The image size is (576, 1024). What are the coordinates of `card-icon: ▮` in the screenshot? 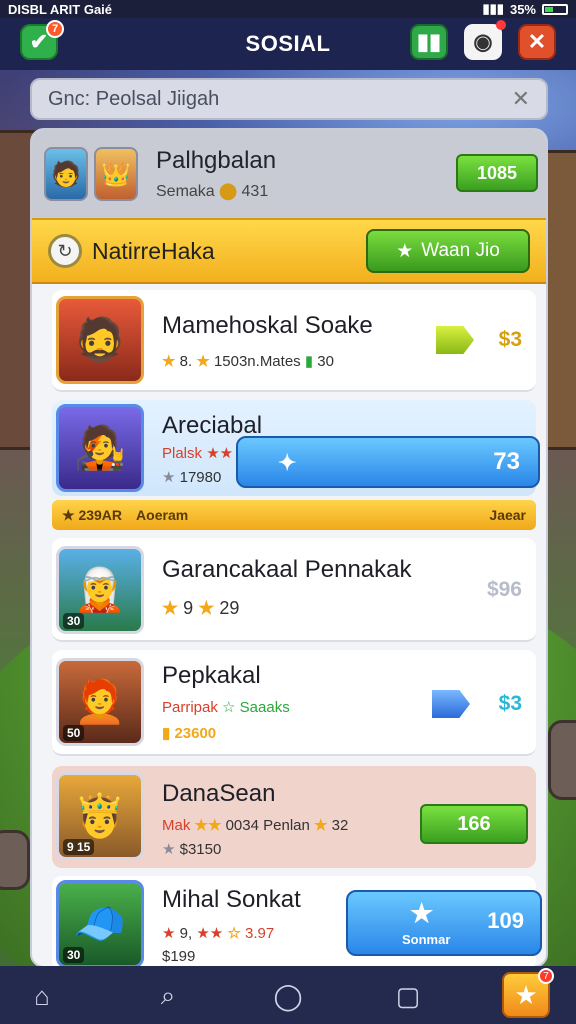 It's located at (166, 733).